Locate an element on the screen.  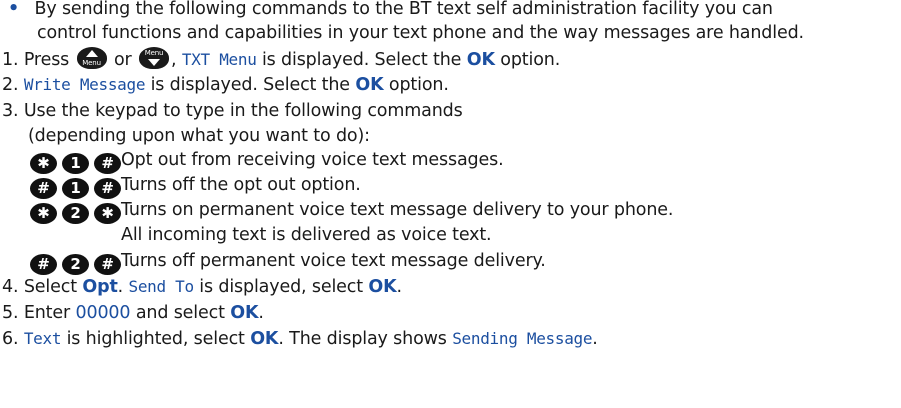
step-1-comma: , is located at coordinates (174, 60).